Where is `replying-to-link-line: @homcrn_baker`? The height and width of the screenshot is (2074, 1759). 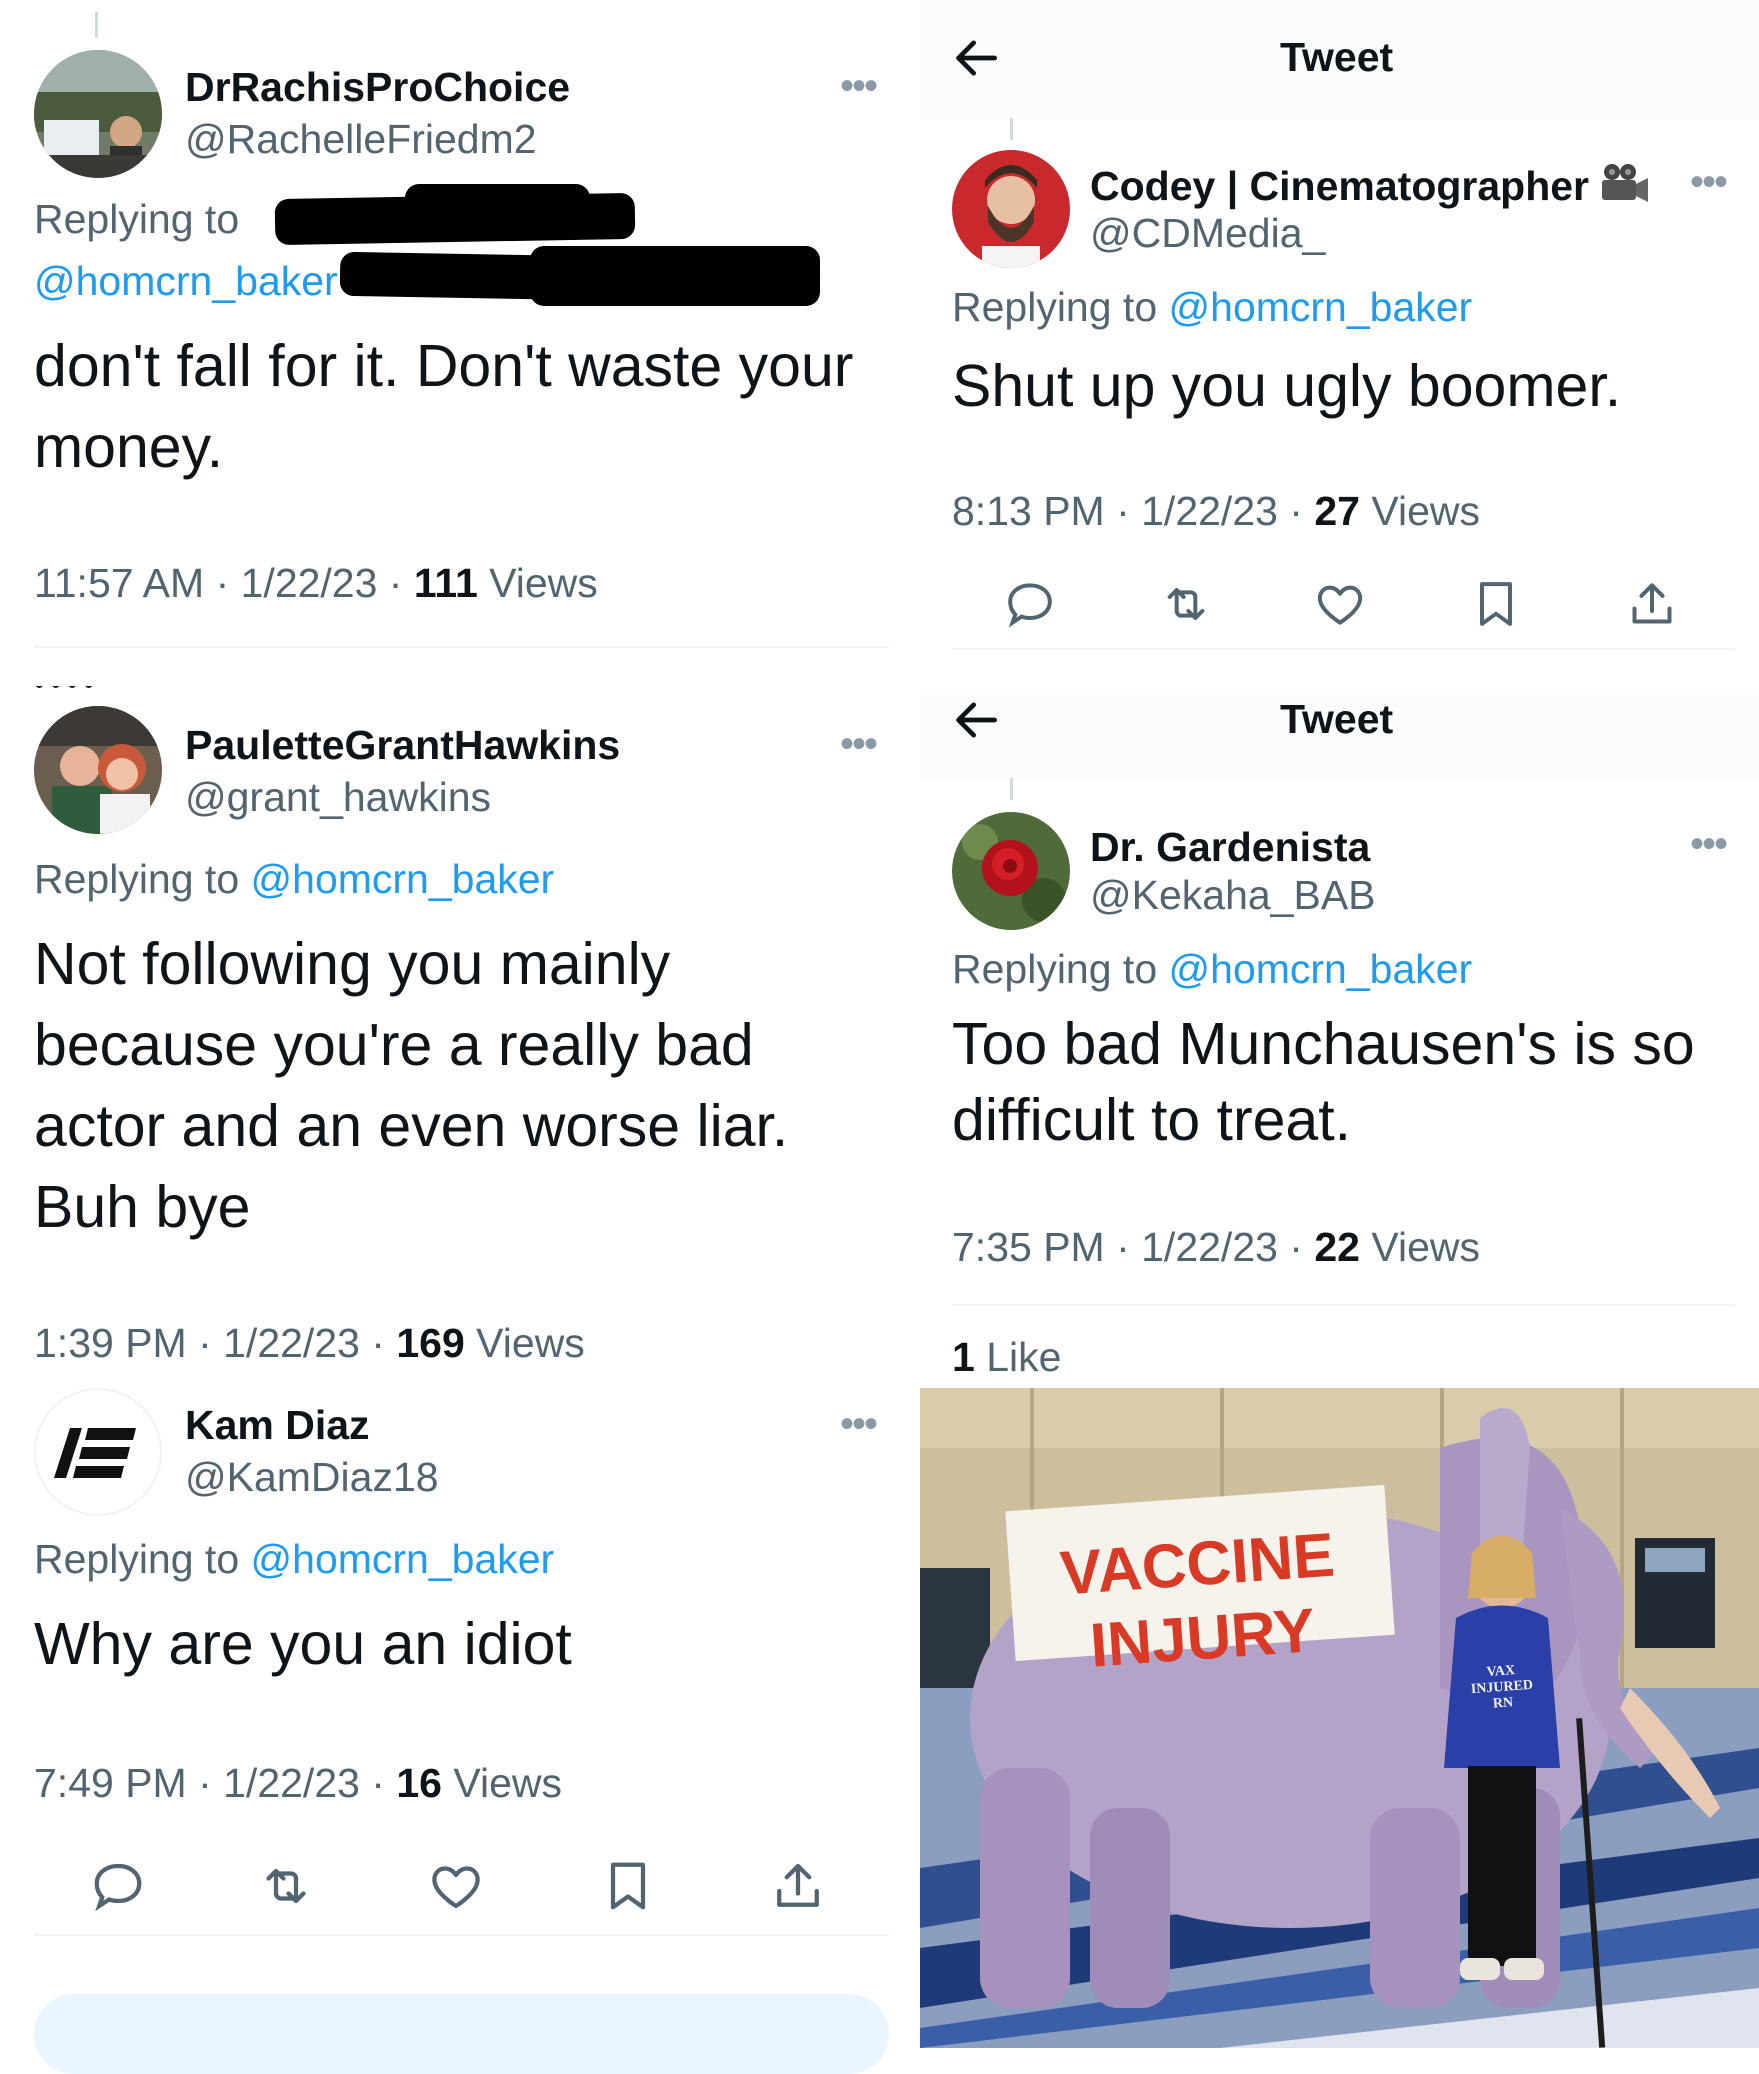
replying-to-link-line: @homcrn_baker is located at coordinates (186, 281).